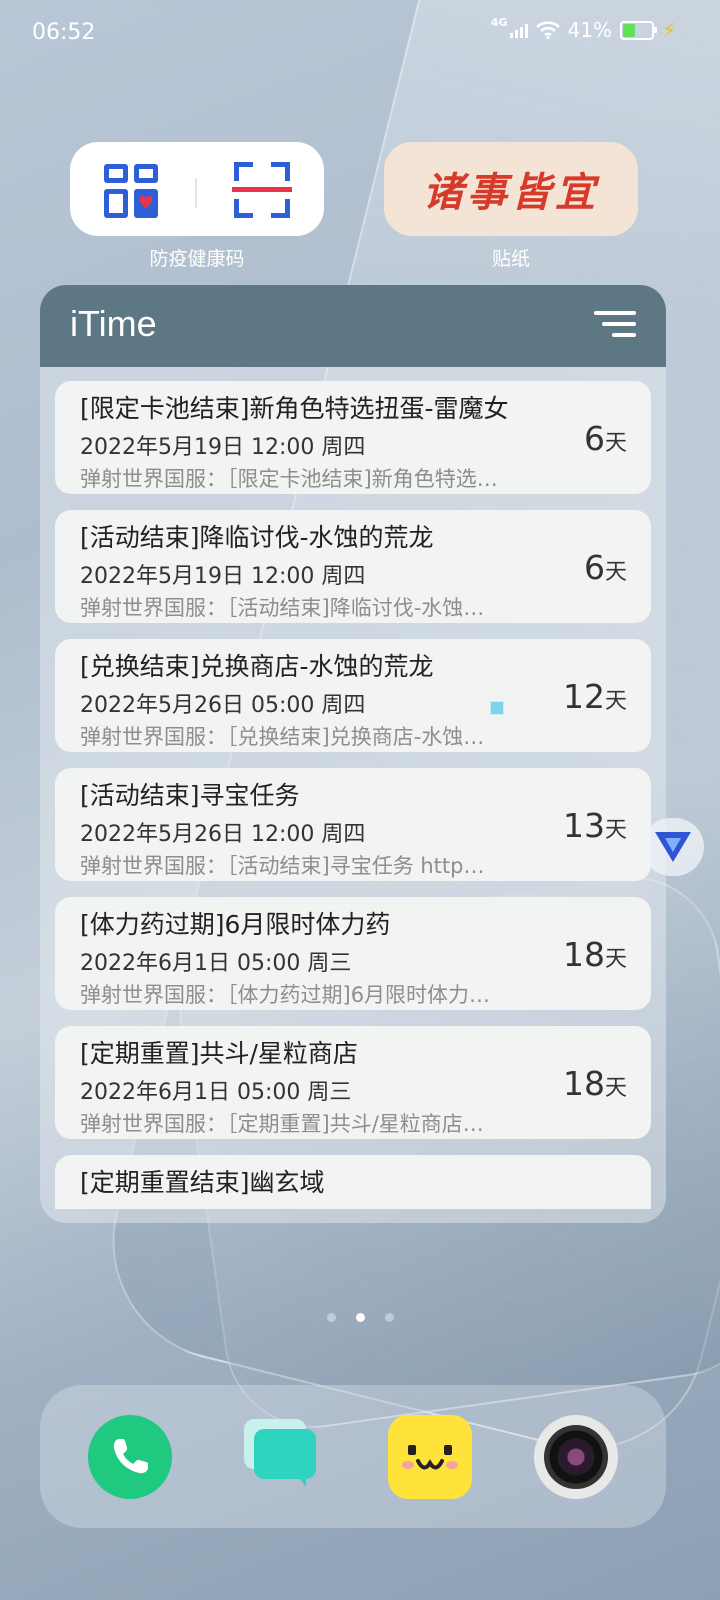  Describe the element at coordinates (113, 323) in the screenshot. I see `itime-title: iTime` at that location.